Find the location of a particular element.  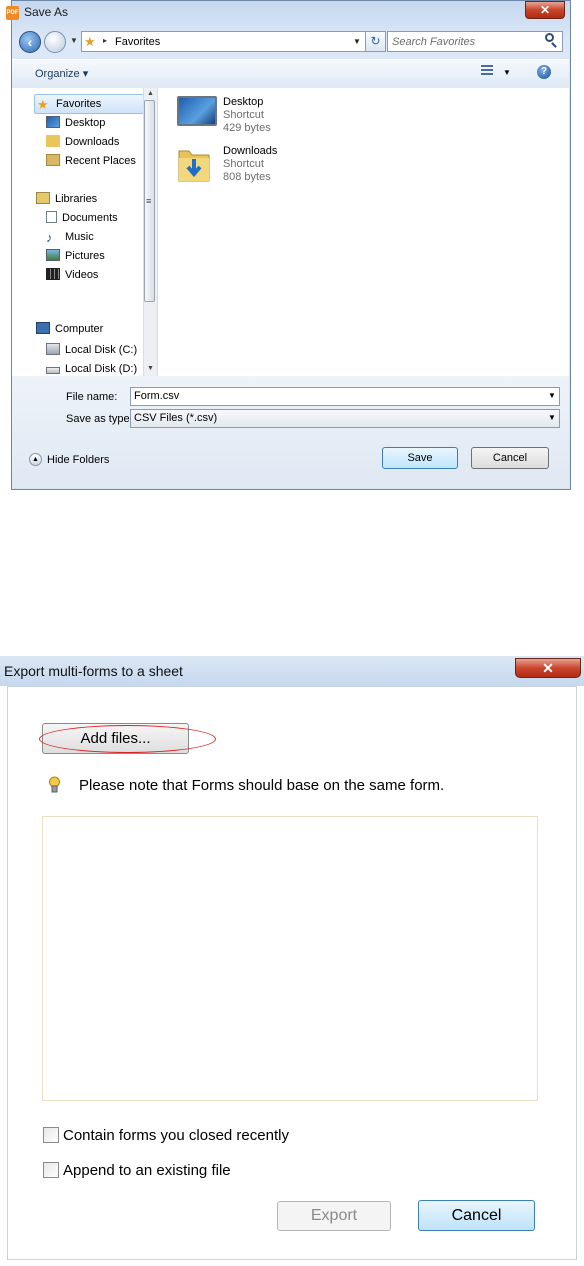

contain-closed-forms-checkbox is located at coordinates (51, 1135).